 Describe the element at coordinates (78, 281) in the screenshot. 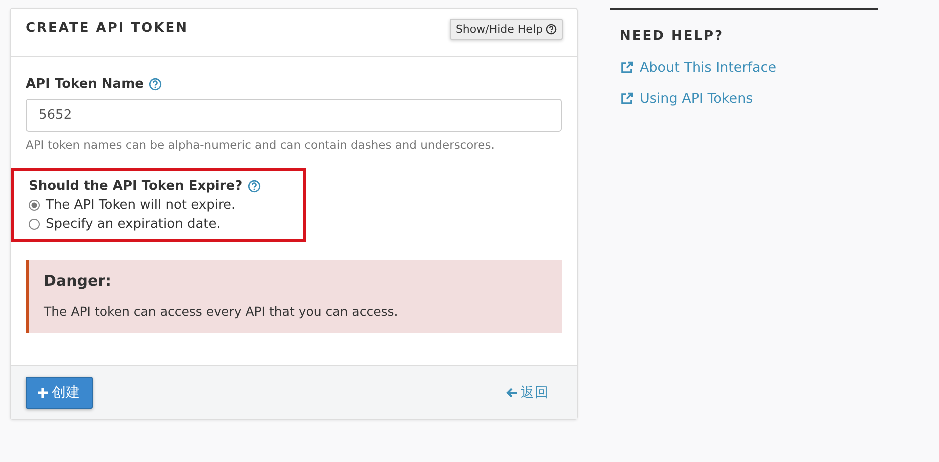

I see `alert-title: Danger:` at that location.